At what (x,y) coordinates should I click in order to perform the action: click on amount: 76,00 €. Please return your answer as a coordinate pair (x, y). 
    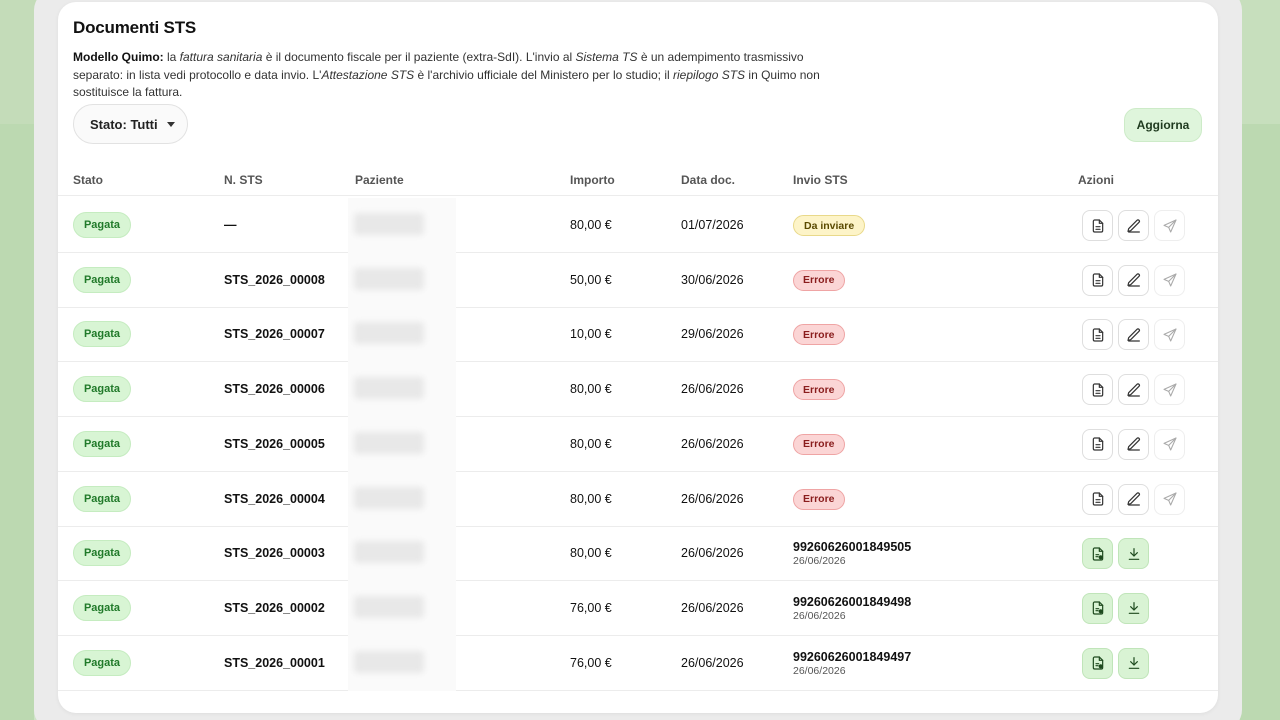
    Looking at the image, I should click on (591, 662).